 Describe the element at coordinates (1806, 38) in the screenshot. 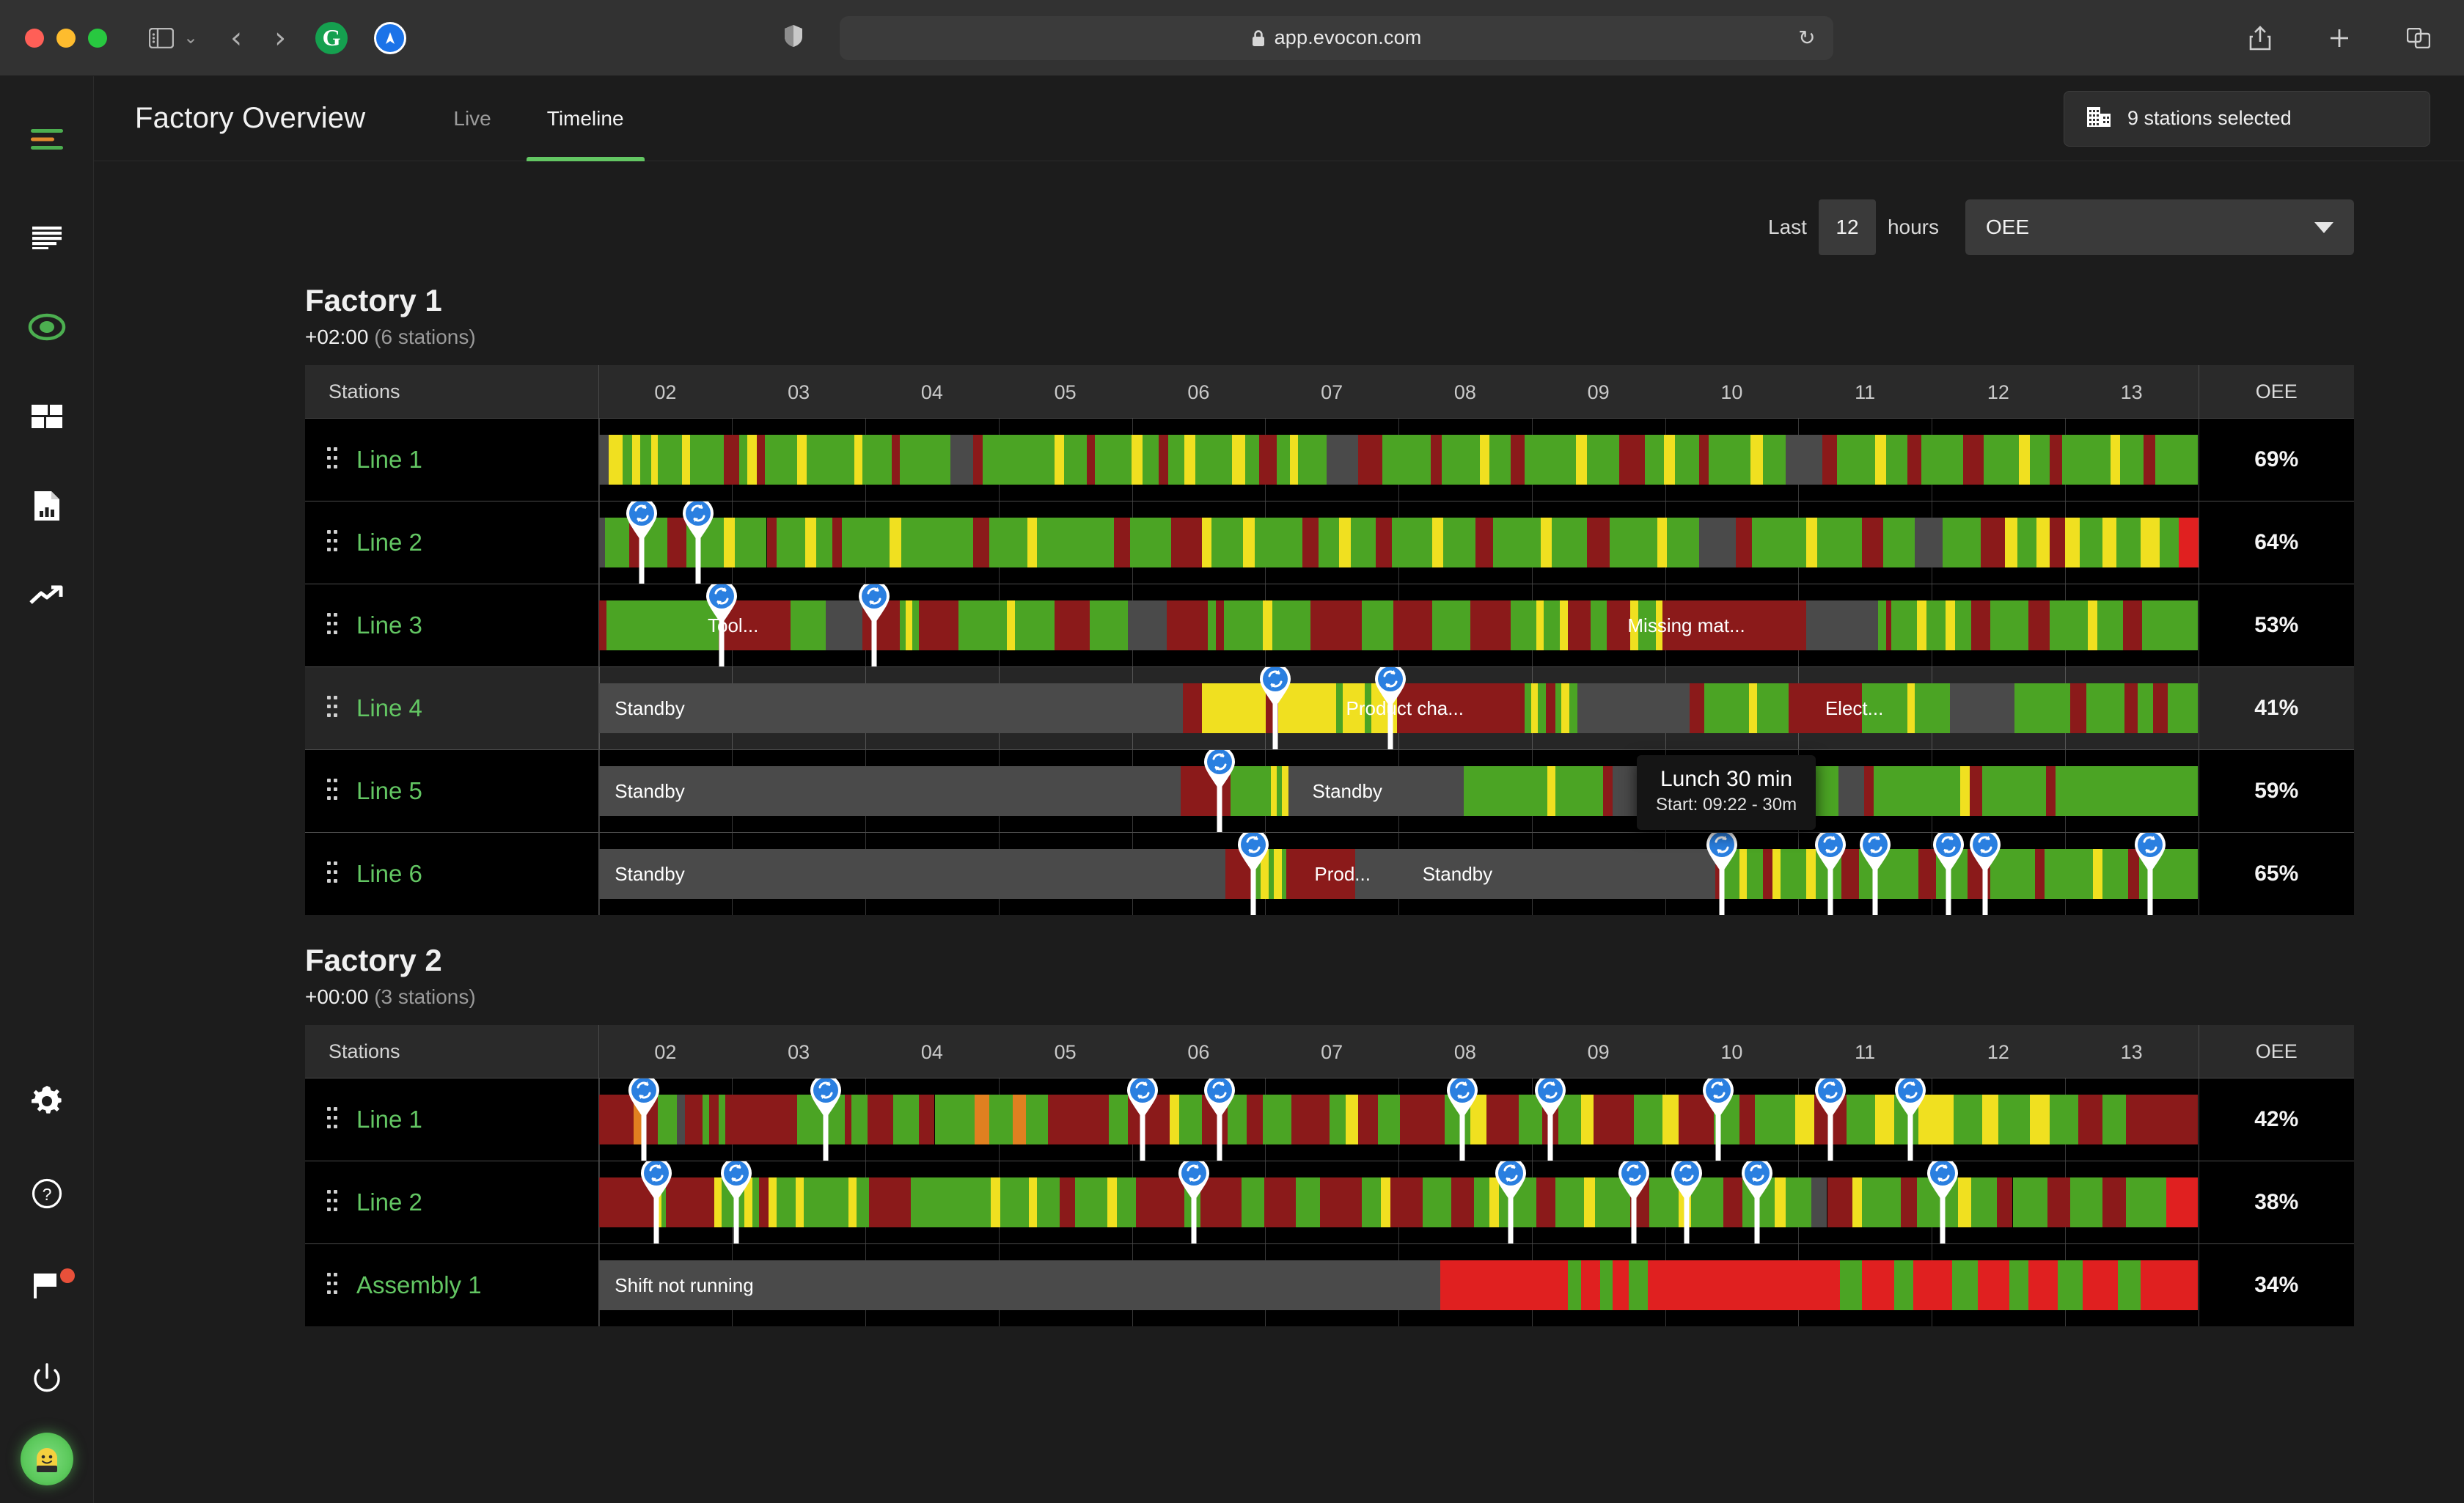

I see `reload-icon: ↻` at that location.